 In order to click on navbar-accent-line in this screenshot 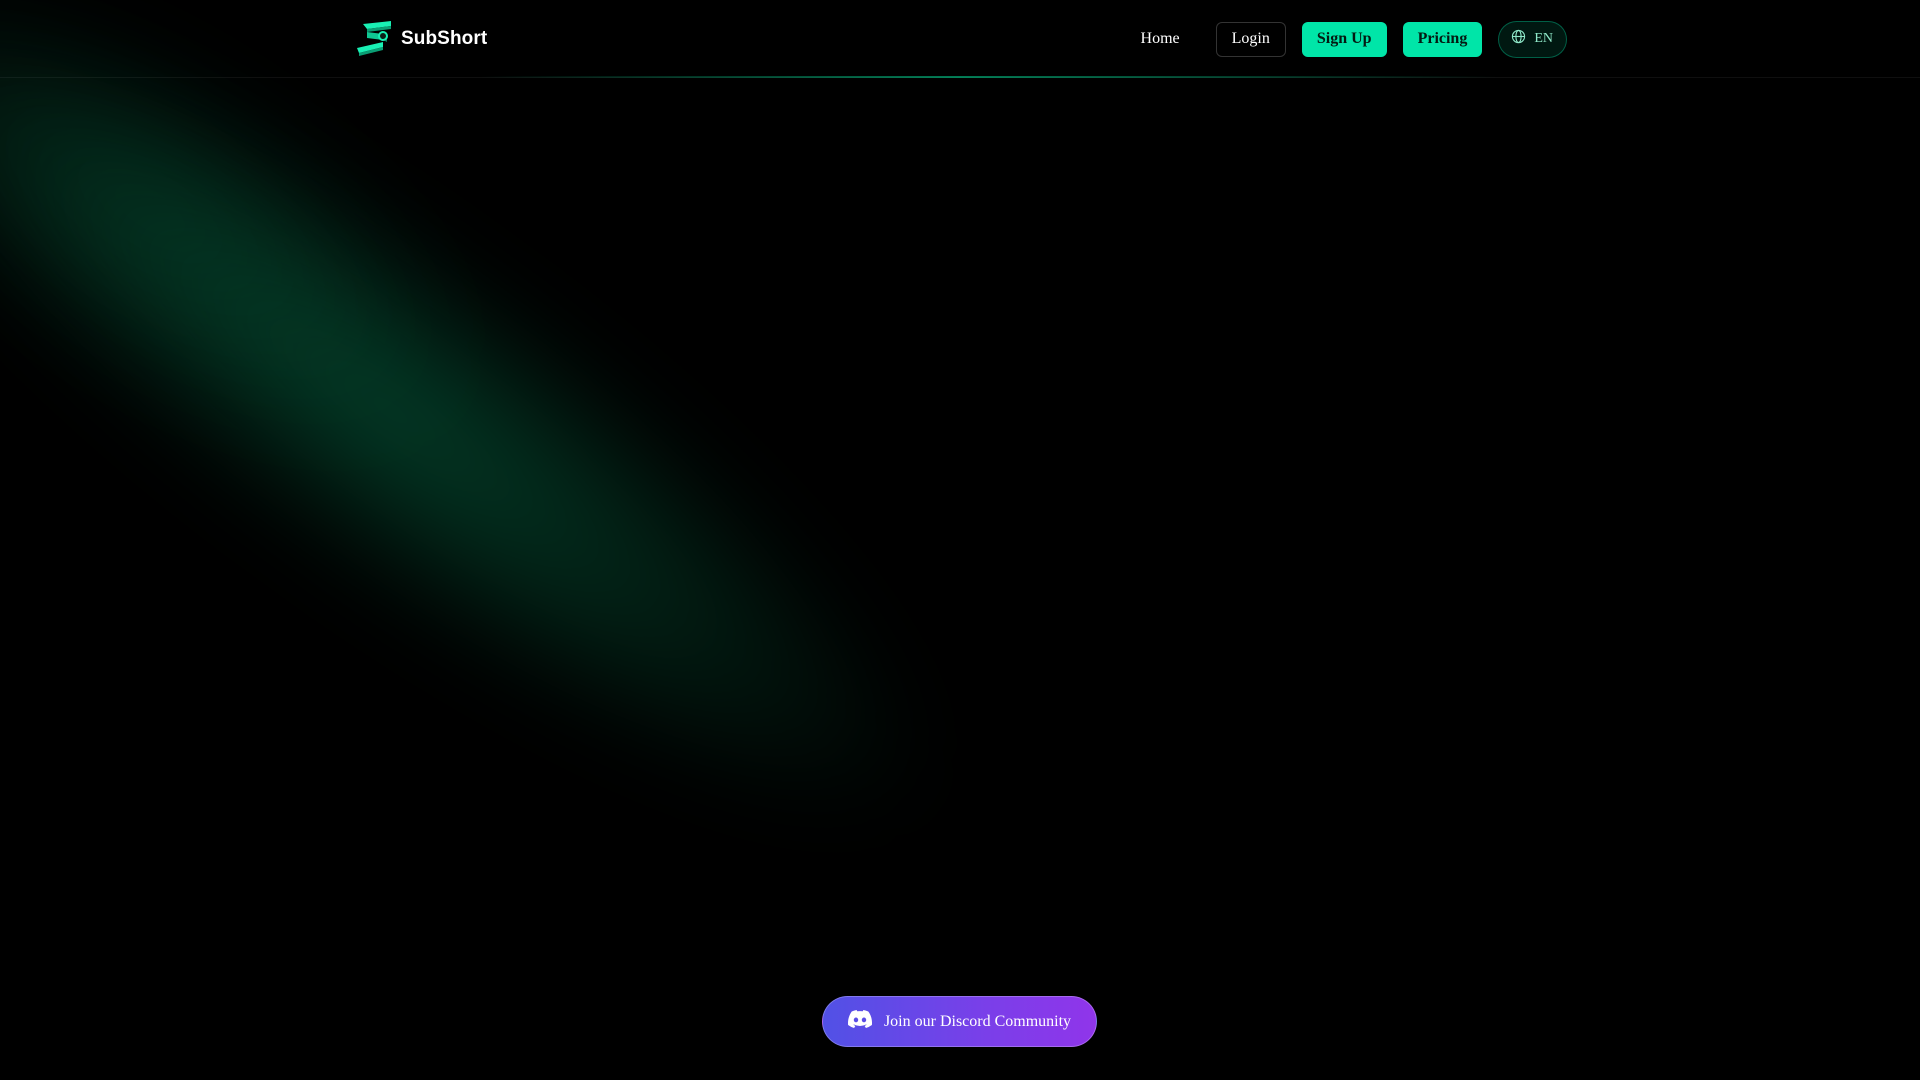, I will do `click(960, 77)`.